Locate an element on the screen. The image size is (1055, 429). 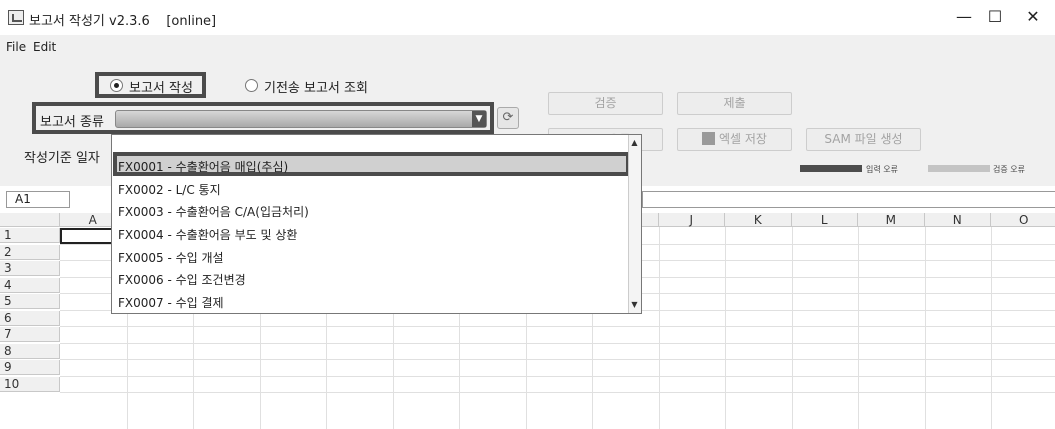
column-header-l: L is located at coordinates (824, 220).